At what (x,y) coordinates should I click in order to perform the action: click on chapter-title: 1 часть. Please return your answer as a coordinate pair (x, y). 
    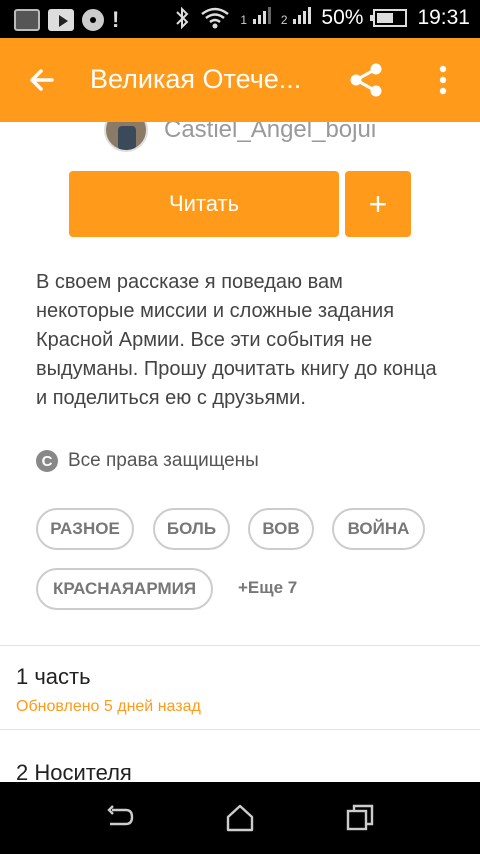
    Looking at the image, I should click on (53, 676).